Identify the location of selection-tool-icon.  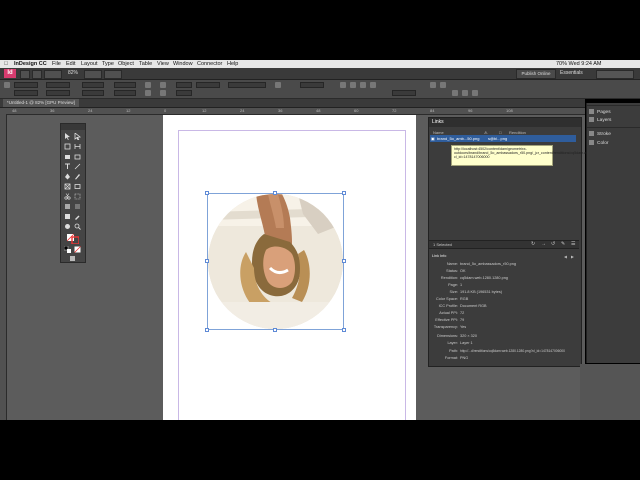
(67, 136).